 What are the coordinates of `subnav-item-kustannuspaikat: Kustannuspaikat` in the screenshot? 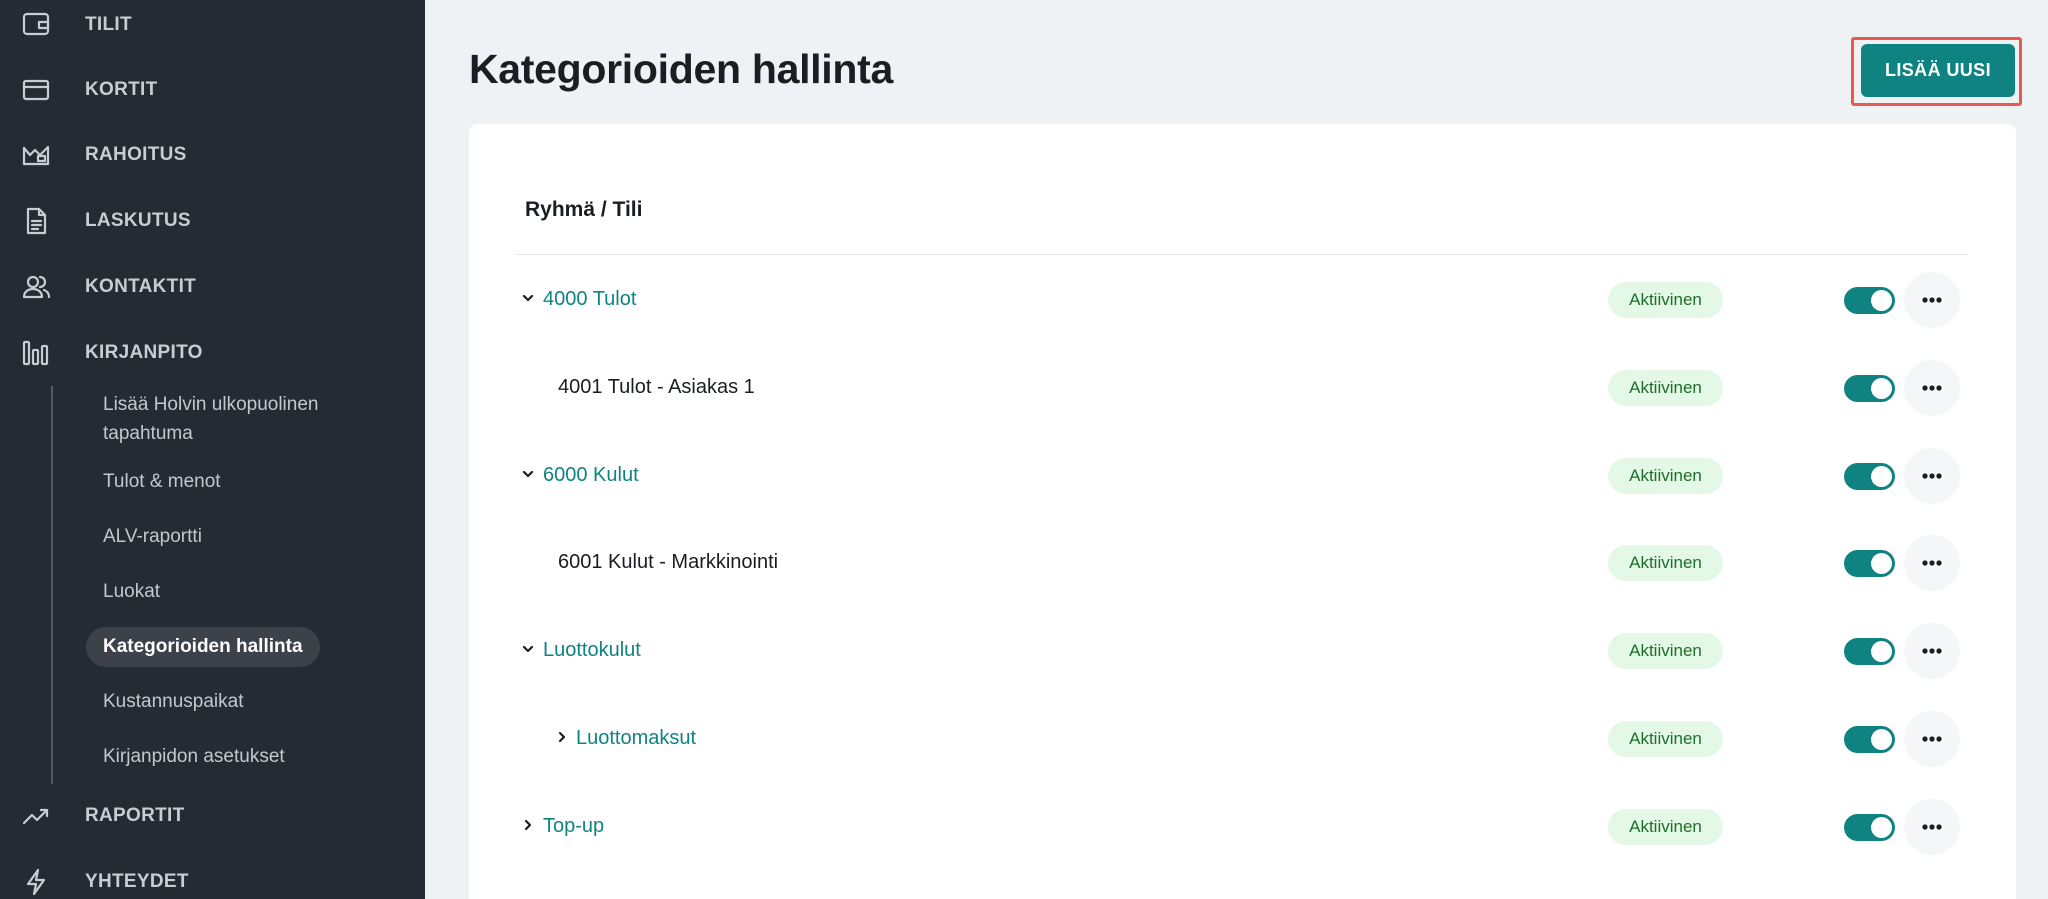 It's located at (253, 701).